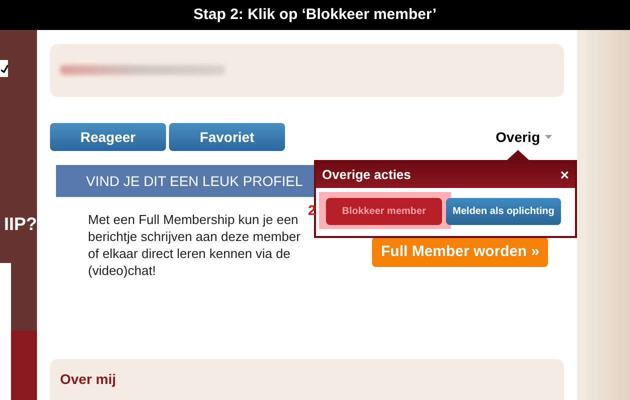  What do you see at coordinates (108, 137) in the screenshot?
I see `action-button: Reageer` at bounding box center [108, 137].